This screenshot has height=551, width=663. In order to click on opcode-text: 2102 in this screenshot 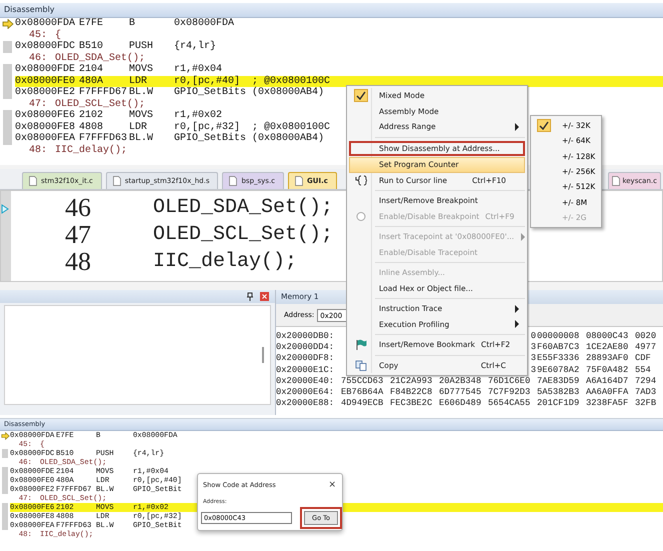, I will do `click(91, 116)`.